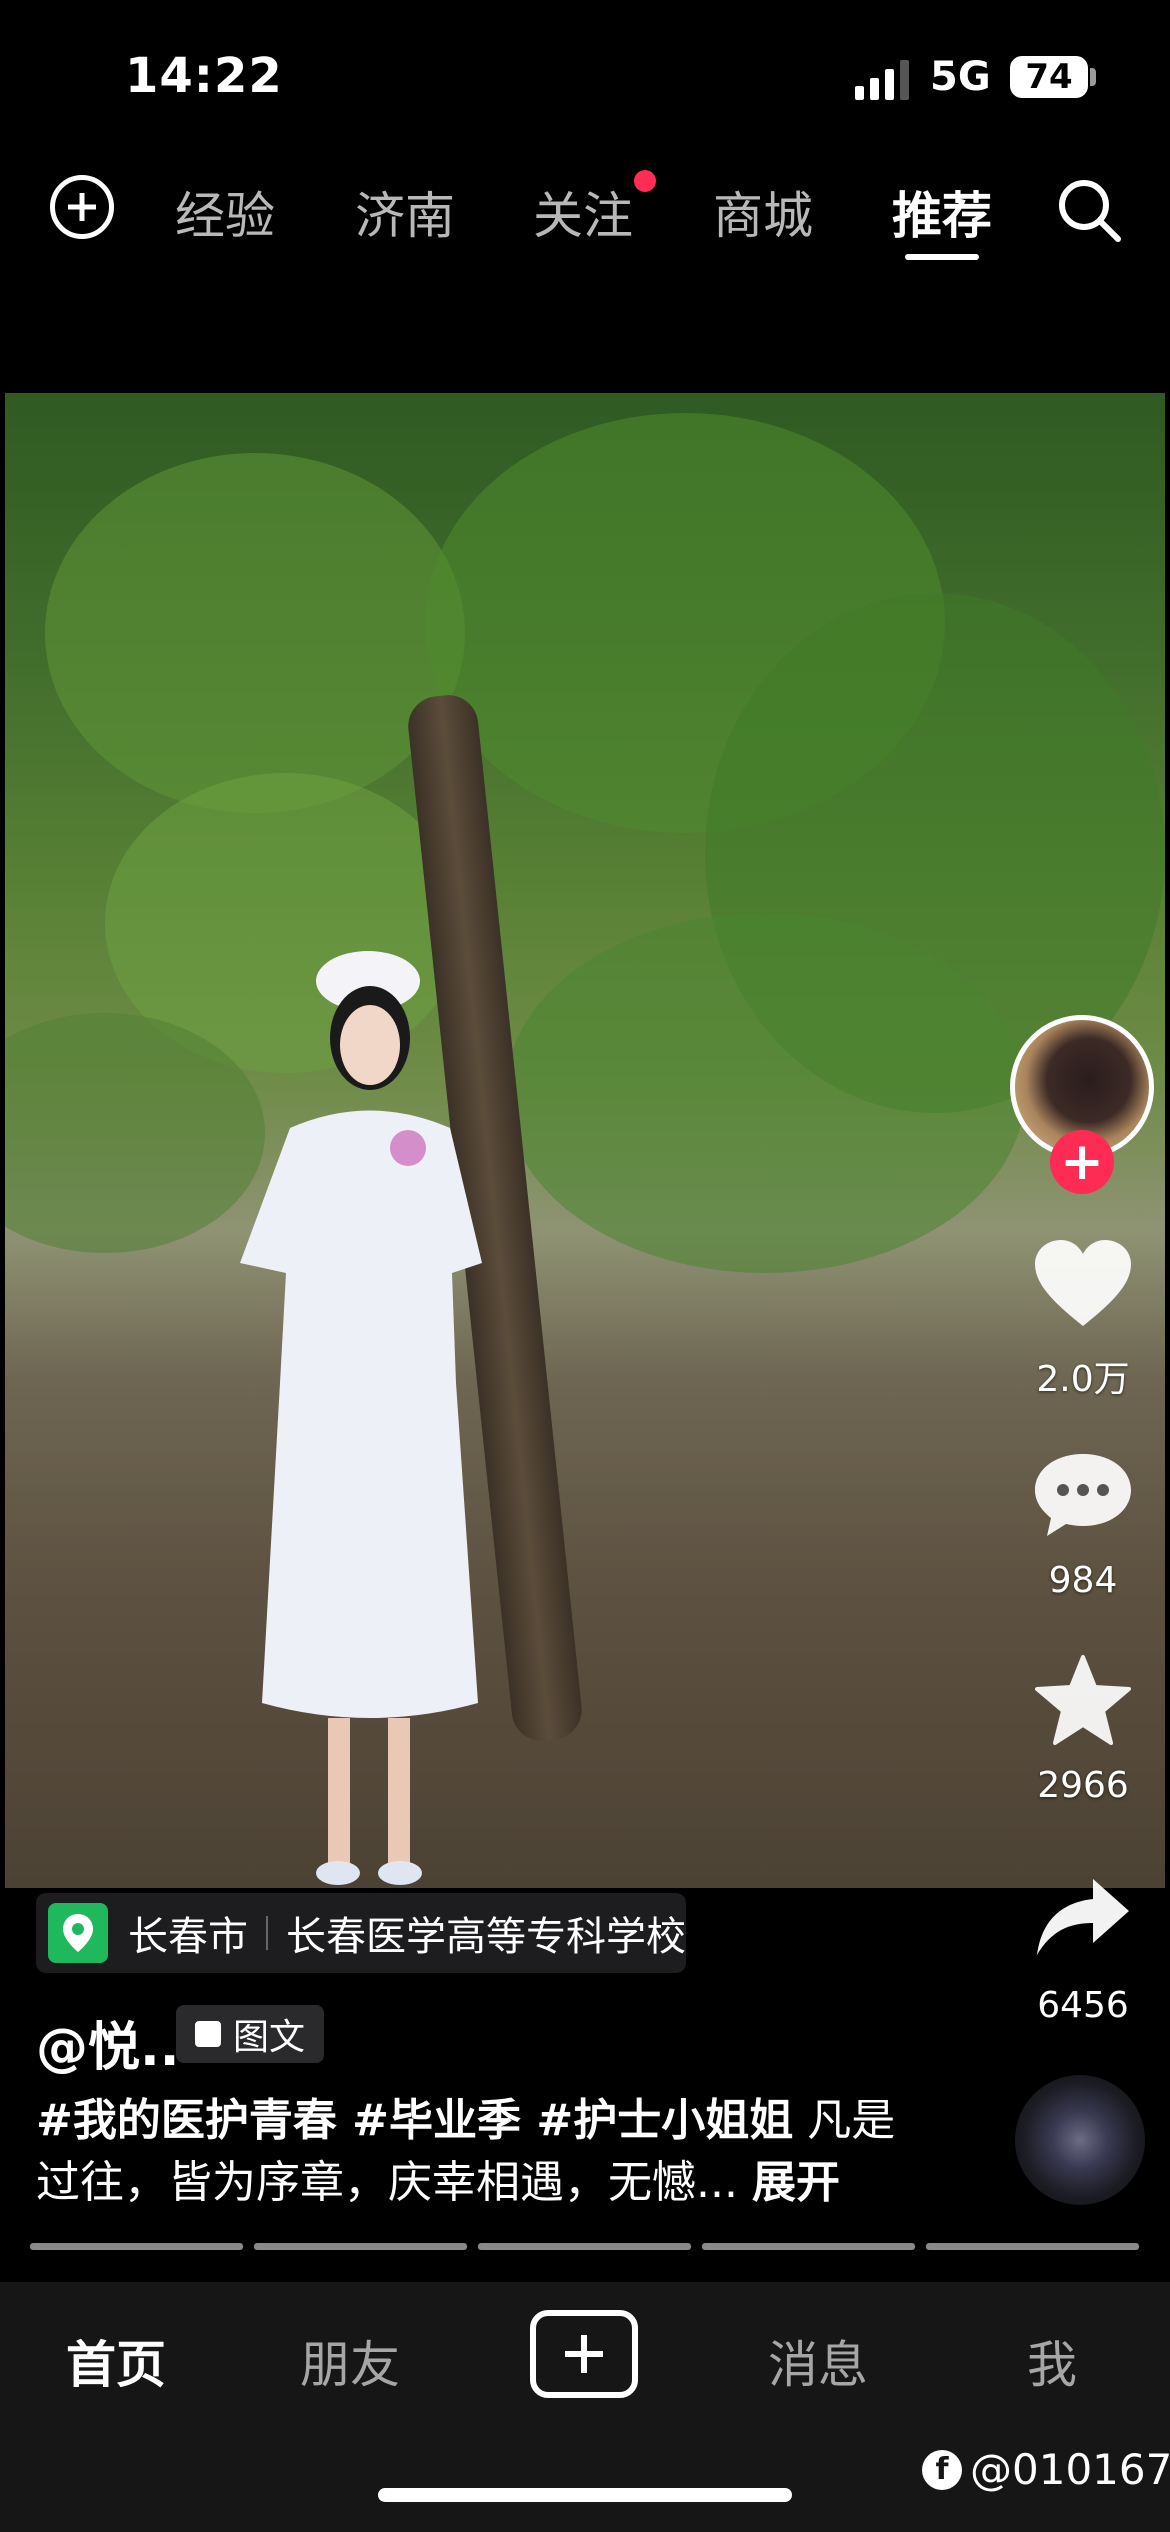 This screenshot has height=2532, width=1170. What do you see at coordinates (818, 2361) in the screenshot?
I see `nav-messages: 消息` at bounding box center [818, 2361].